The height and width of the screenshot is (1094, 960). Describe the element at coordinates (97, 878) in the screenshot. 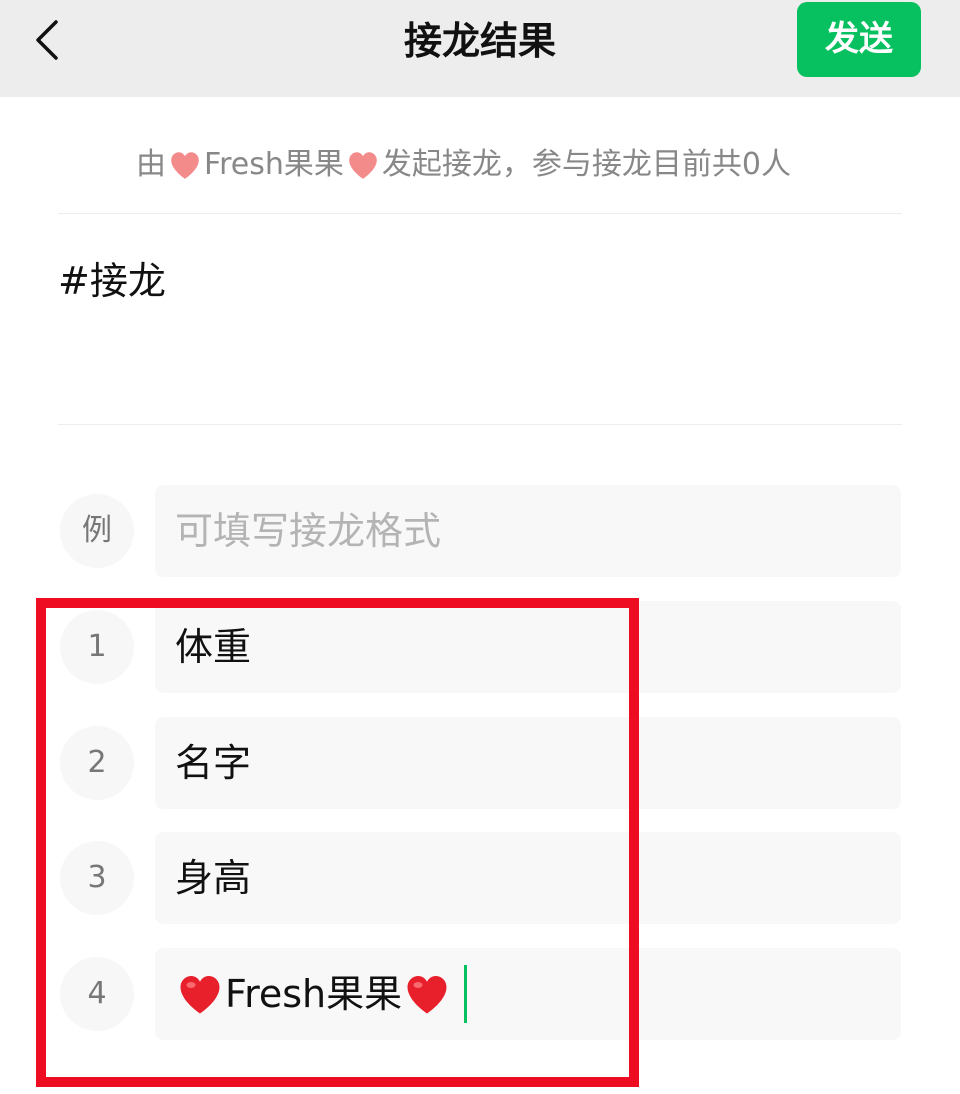

I see `entry-index: 3` at that location.